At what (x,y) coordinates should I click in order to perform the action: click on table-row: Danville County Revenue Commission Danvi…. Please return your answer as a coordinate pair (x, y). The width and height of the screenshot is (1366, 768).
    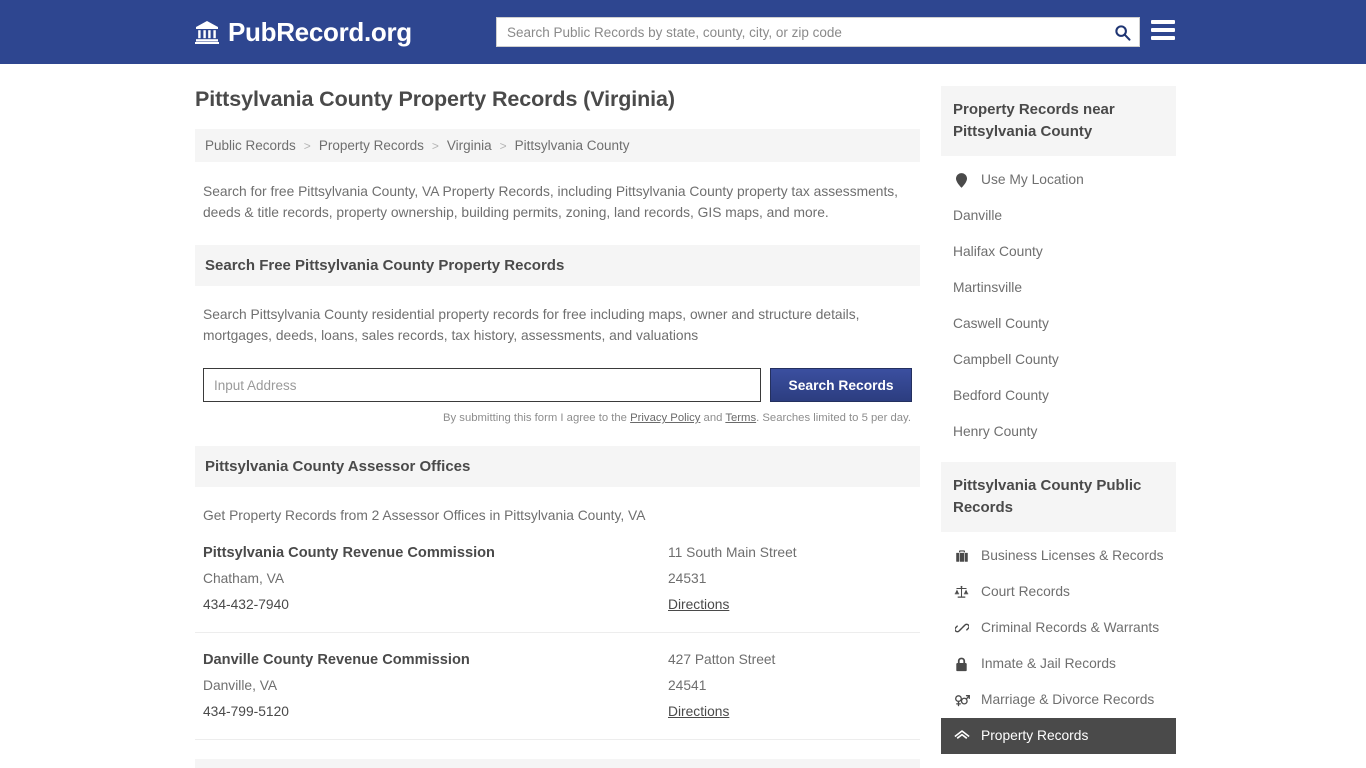
    Looking at the image, I should click on (557, 686).